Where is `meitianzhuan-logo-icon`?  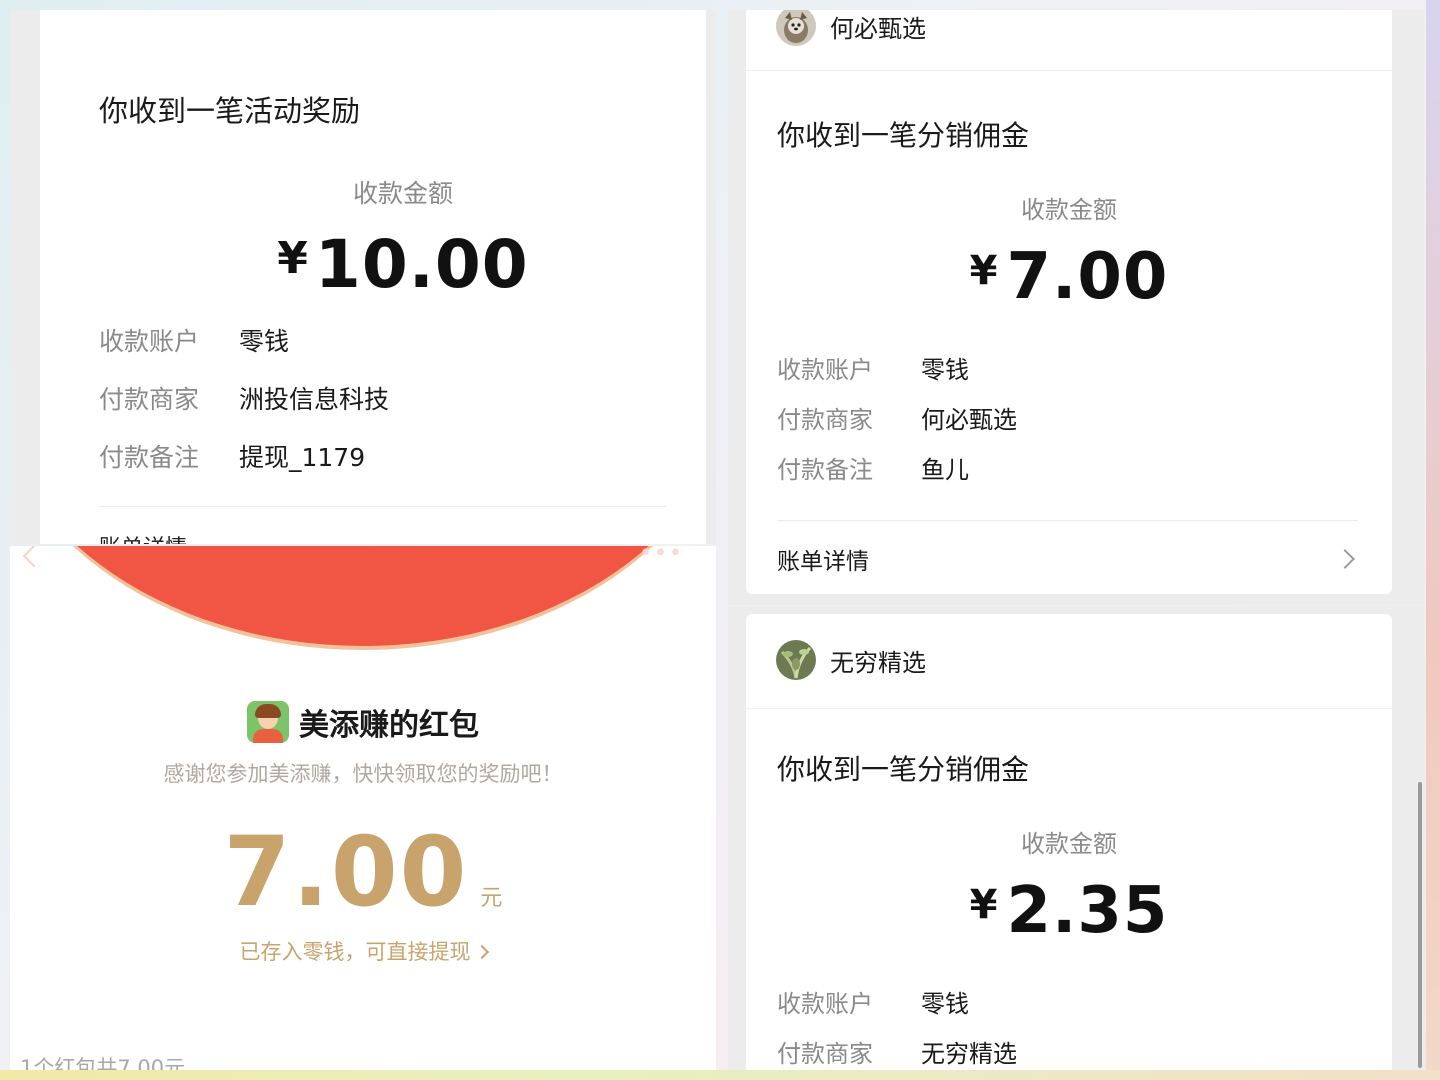
meitianzhuan-logo-icon is located at coordinates (268, 722).